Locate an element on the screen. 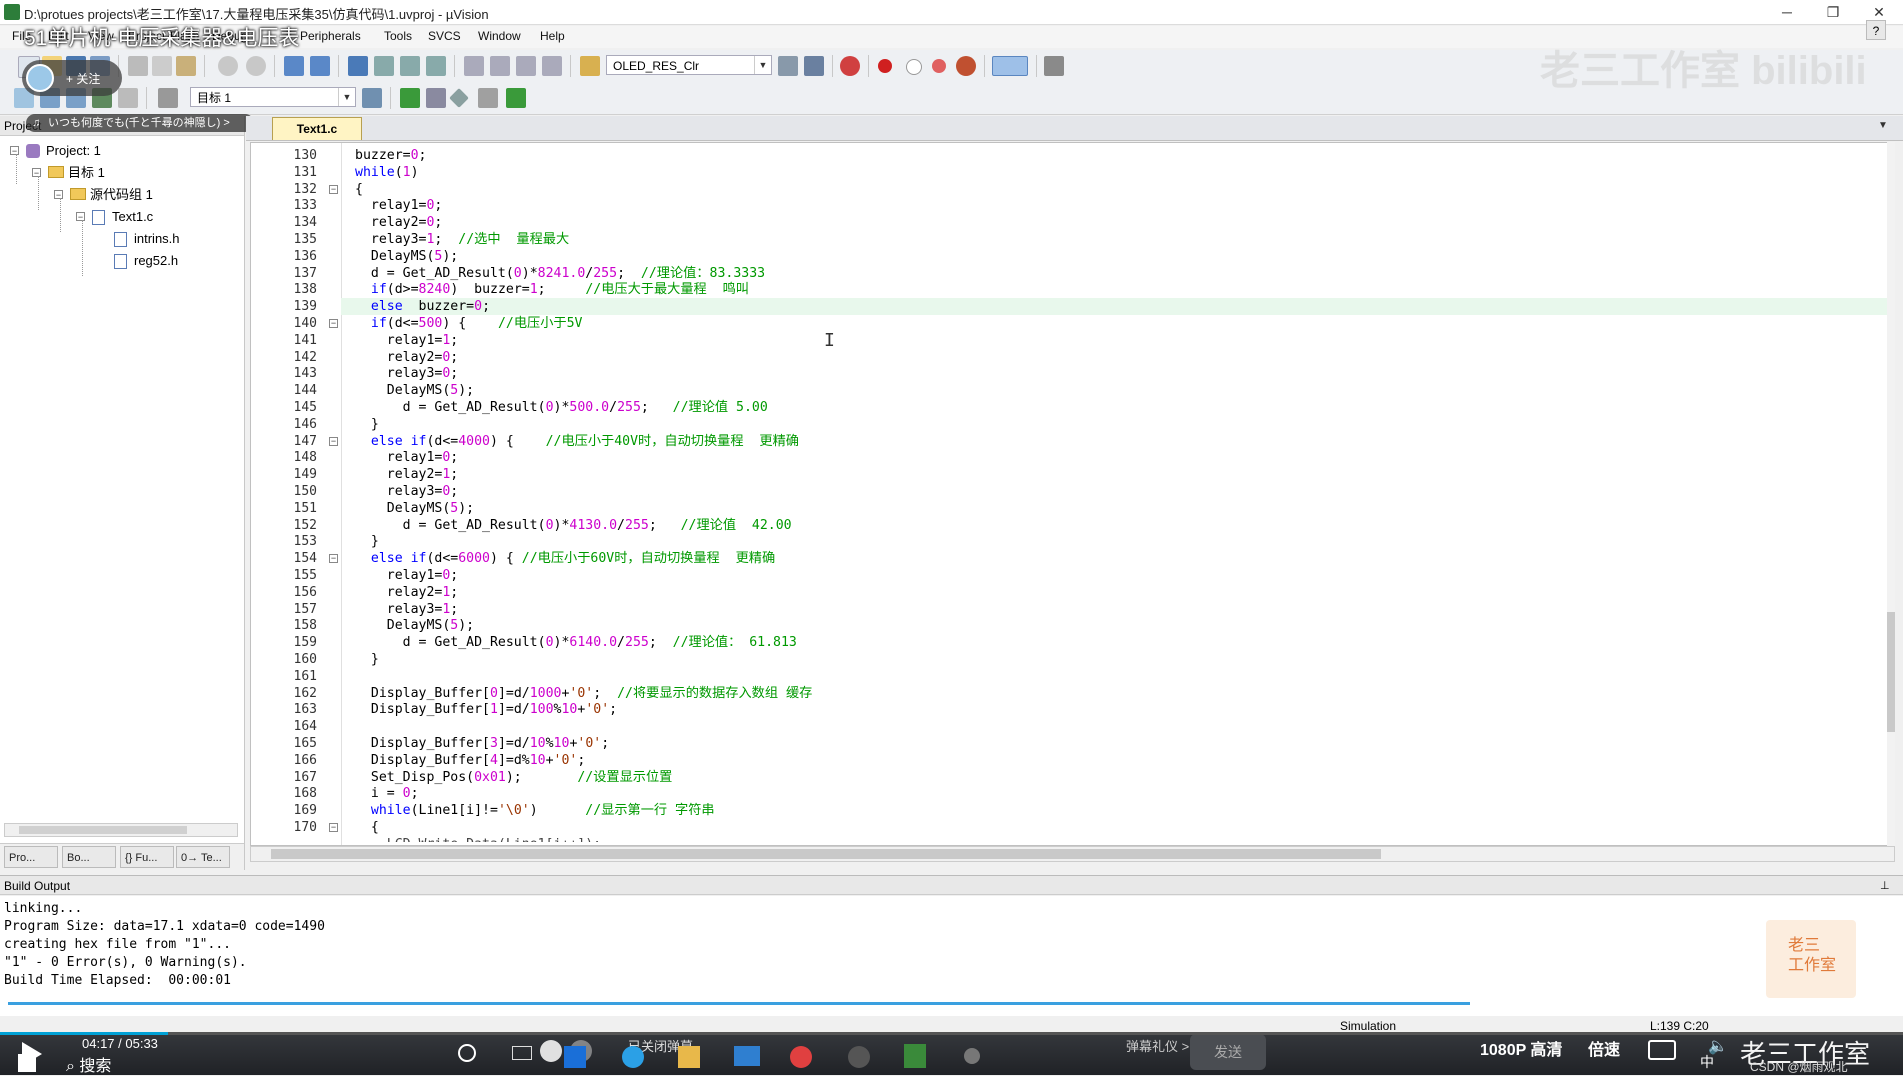 The image size is (1903, 1076). breakpoint-insert-icon is located at coordinates (885, 66).